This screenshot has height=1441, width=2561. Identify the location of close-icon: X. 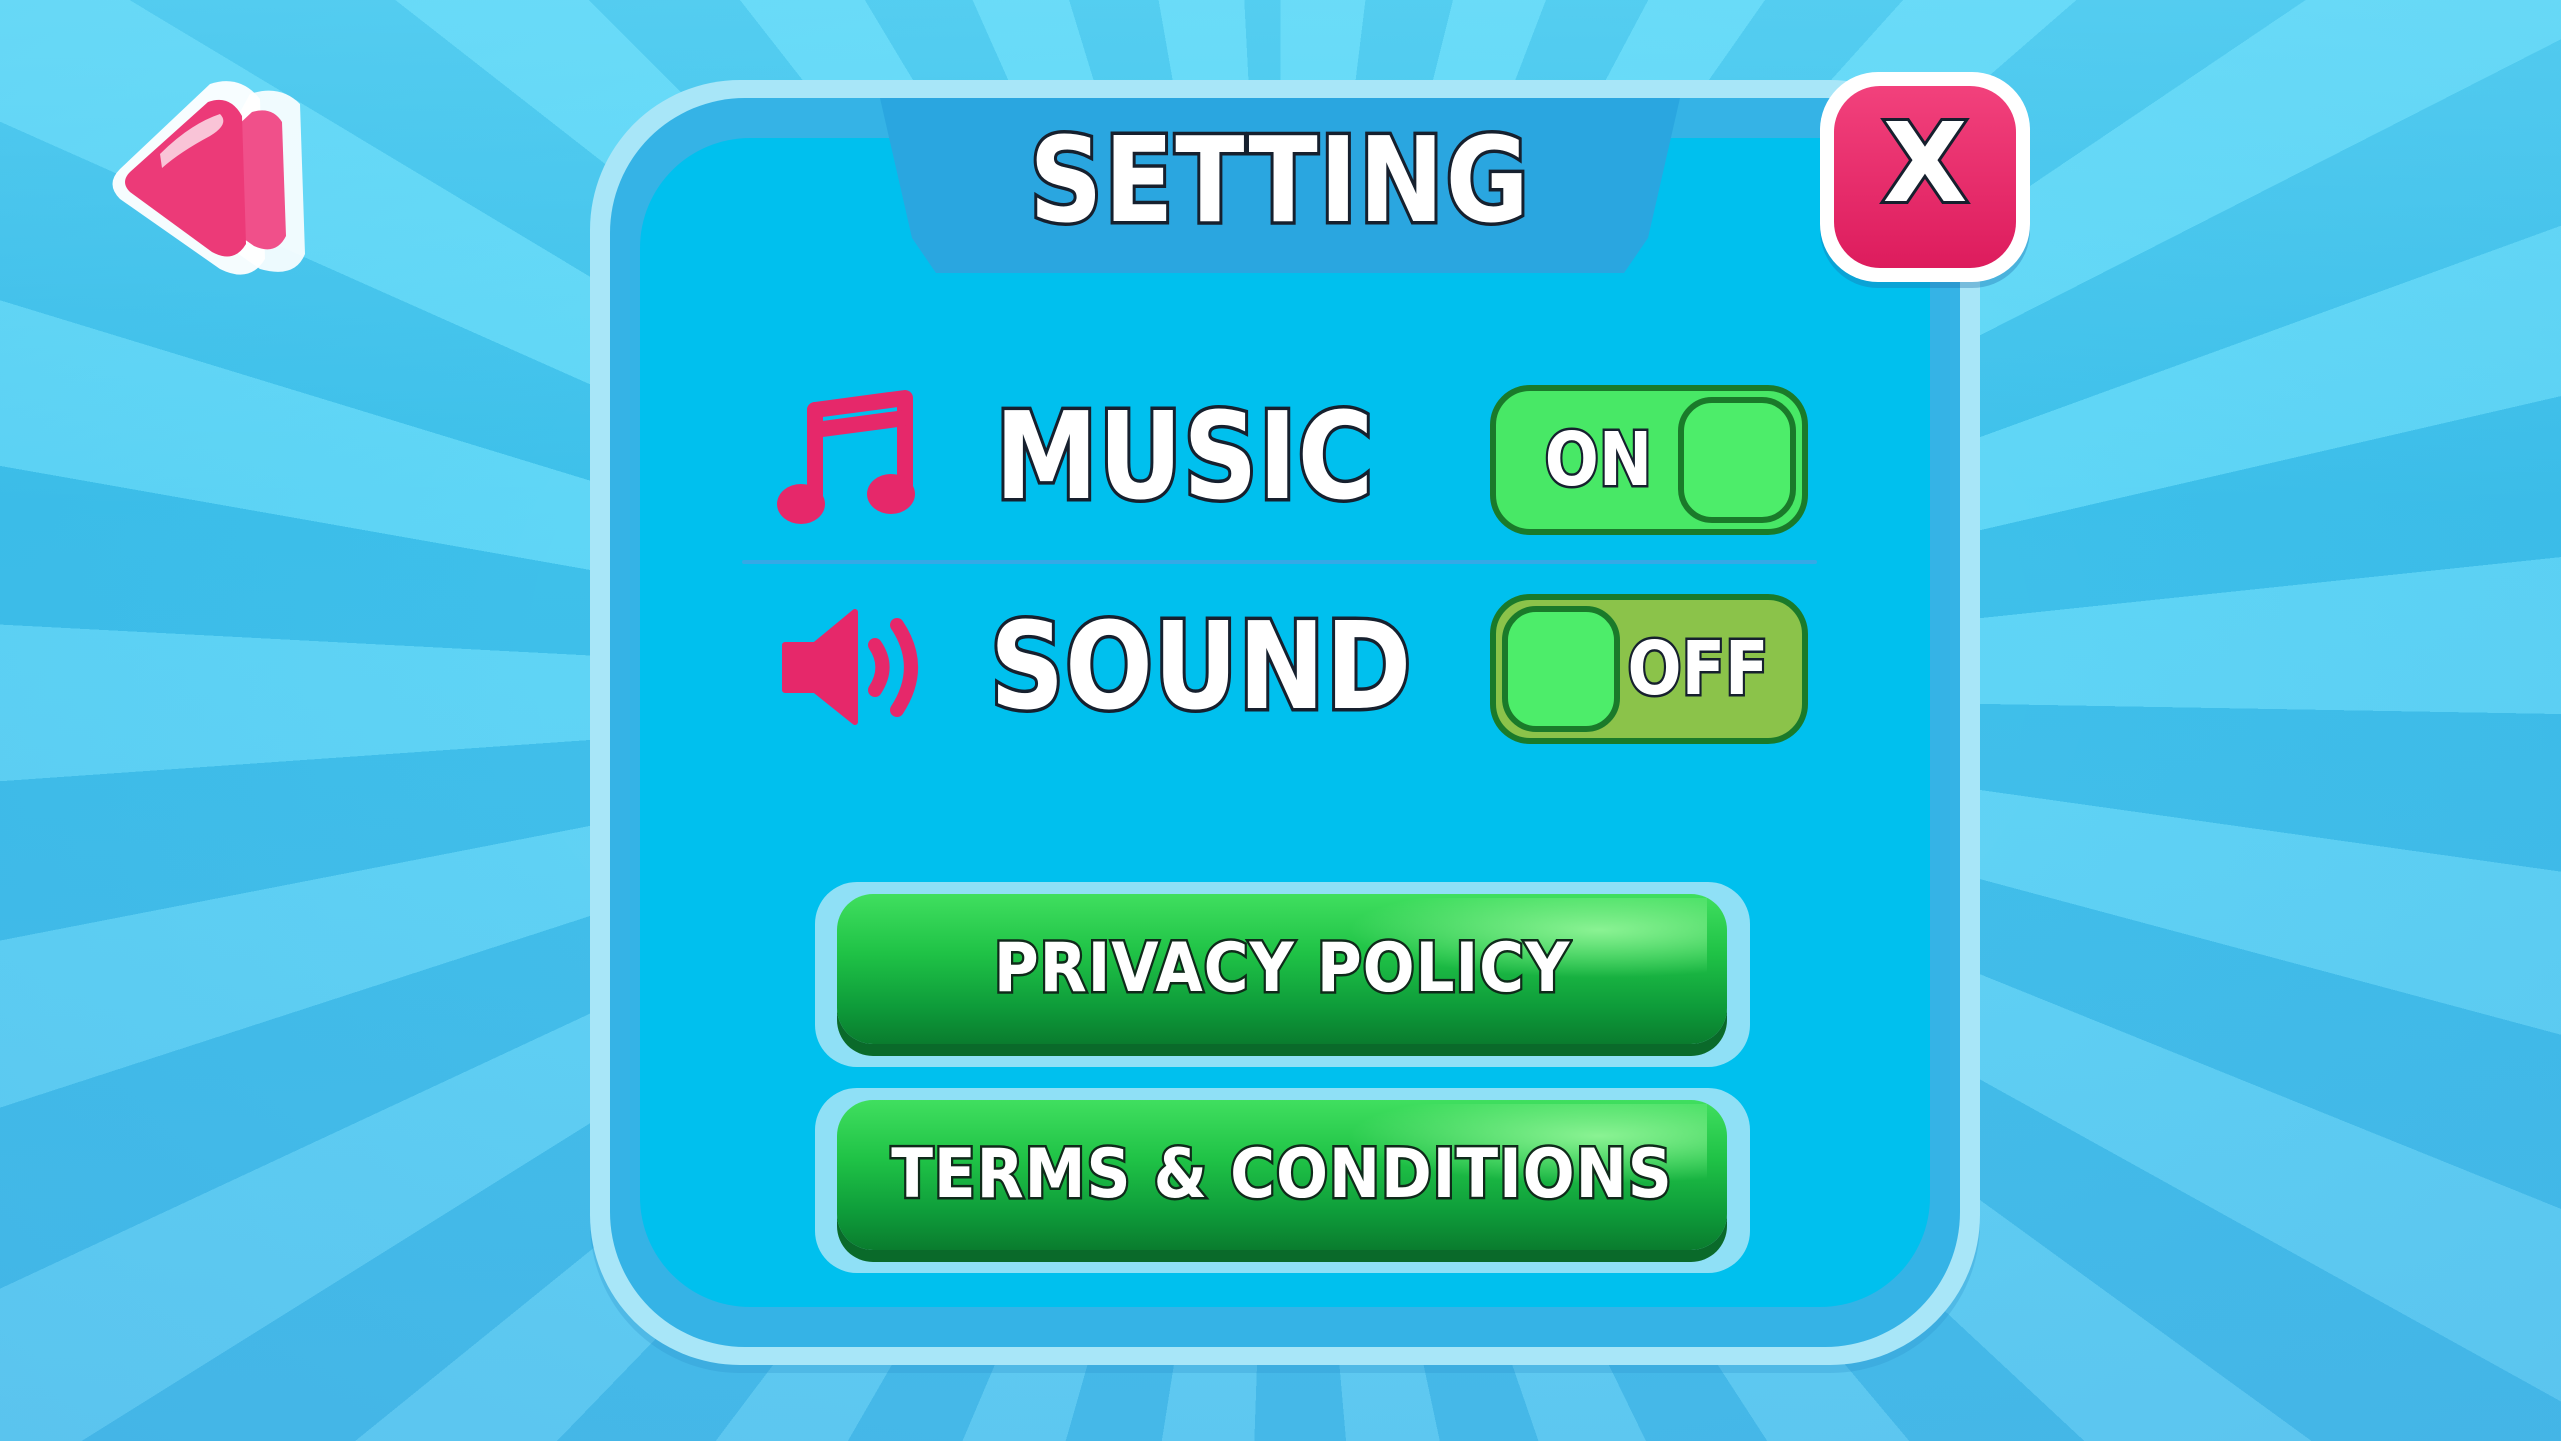
(1925, 163).